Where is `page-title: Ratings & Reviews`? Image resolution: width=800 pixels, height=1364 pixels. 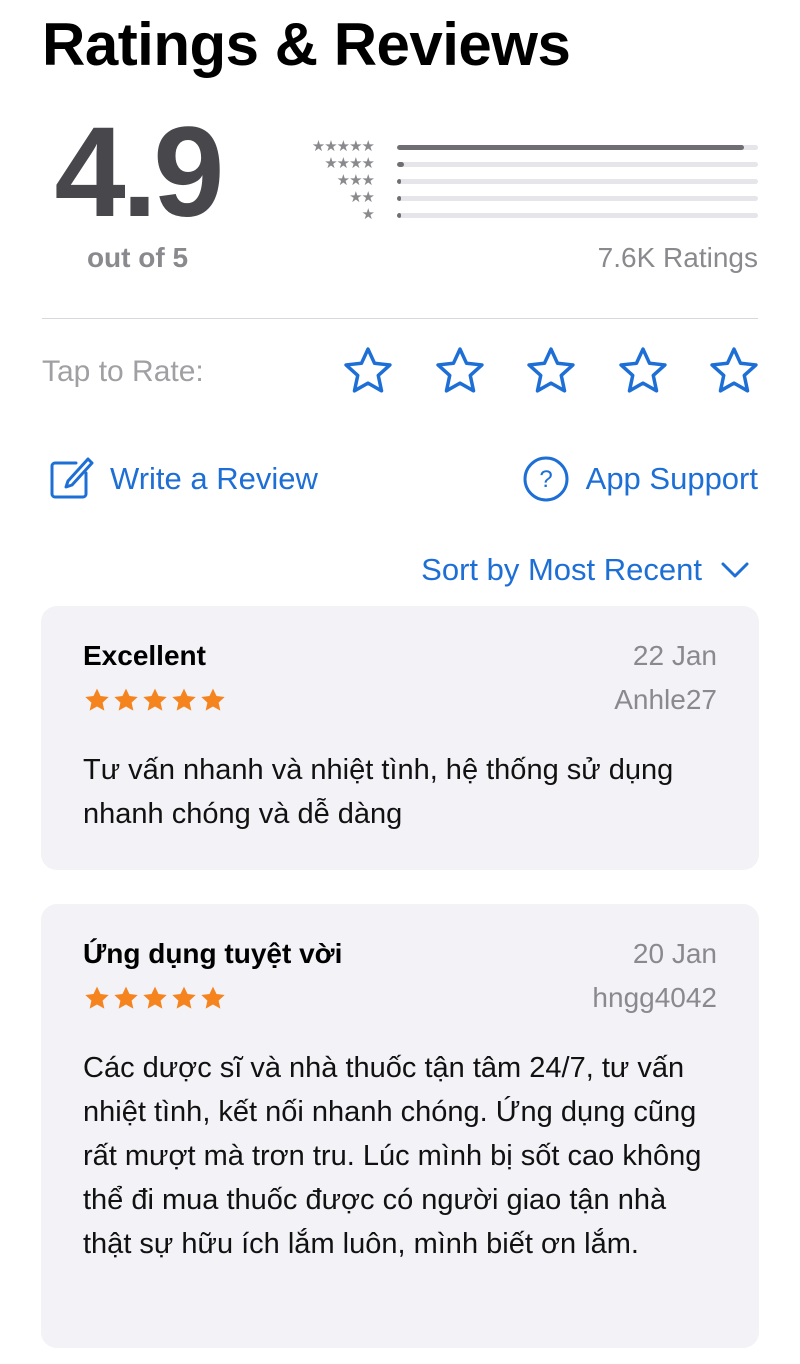 page-title: Ratings & Reviews is located at coordinates (306, 44).